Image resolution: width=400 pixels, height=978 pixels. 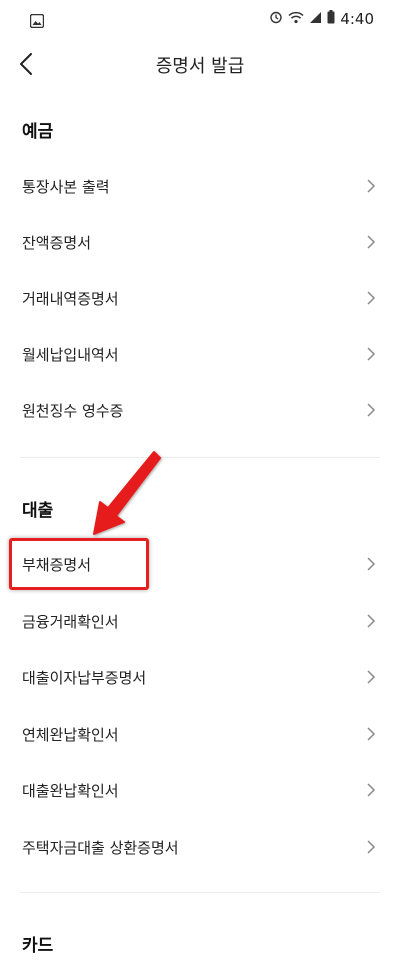 I want to click on list-item: 주택자금대출 상환증명서, so click(x=200, y=847).